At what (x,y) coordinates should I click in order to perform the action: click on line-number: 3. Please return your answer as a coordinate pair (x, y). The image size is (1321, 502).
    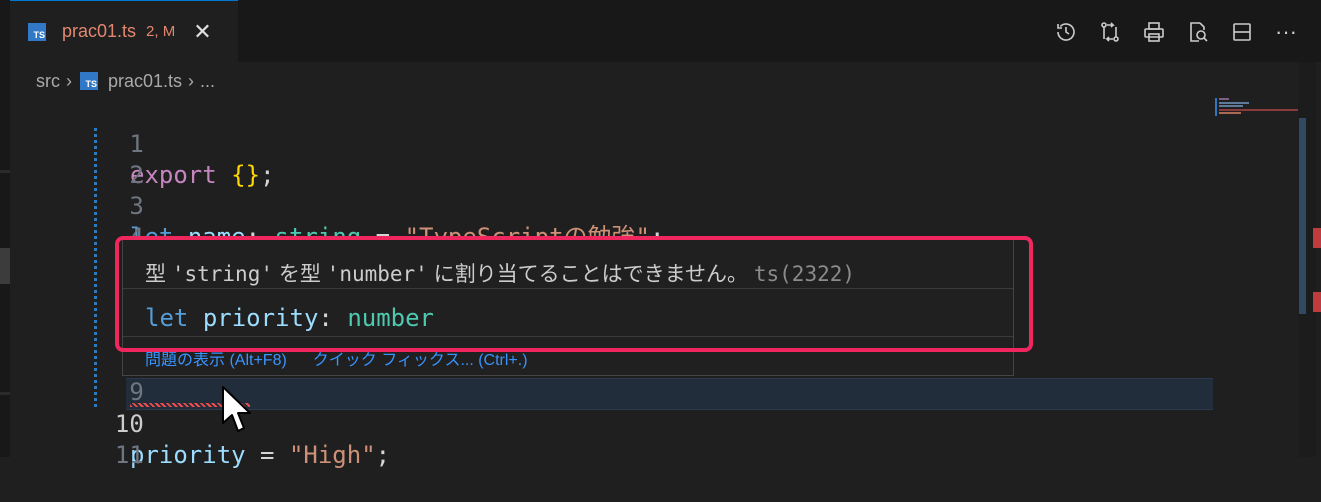
    Looking at the image, I should click on (136, 206).